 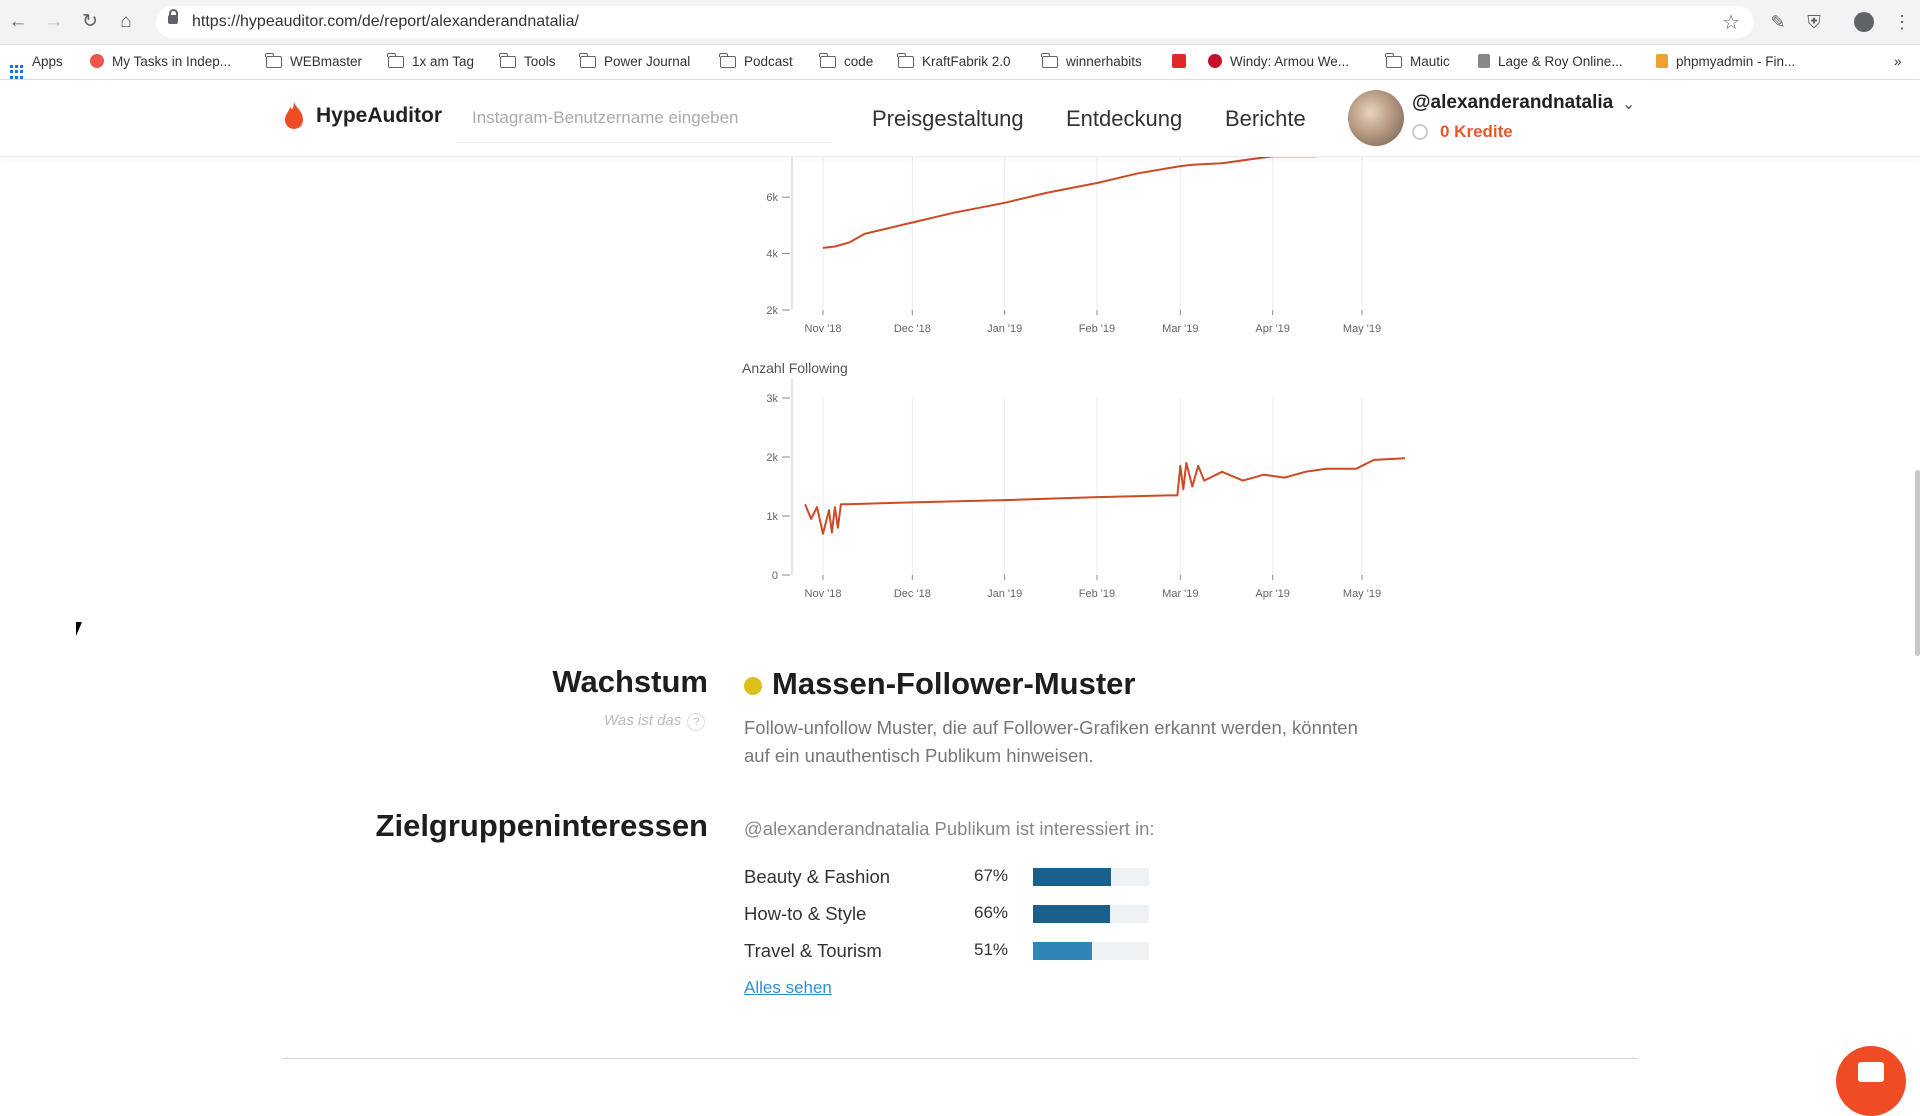 What do you see at coordinates (954, 878) in the screenshot?
I see `interest-row: Beauty & Fashion 67%` at bounding box center [954, 878].